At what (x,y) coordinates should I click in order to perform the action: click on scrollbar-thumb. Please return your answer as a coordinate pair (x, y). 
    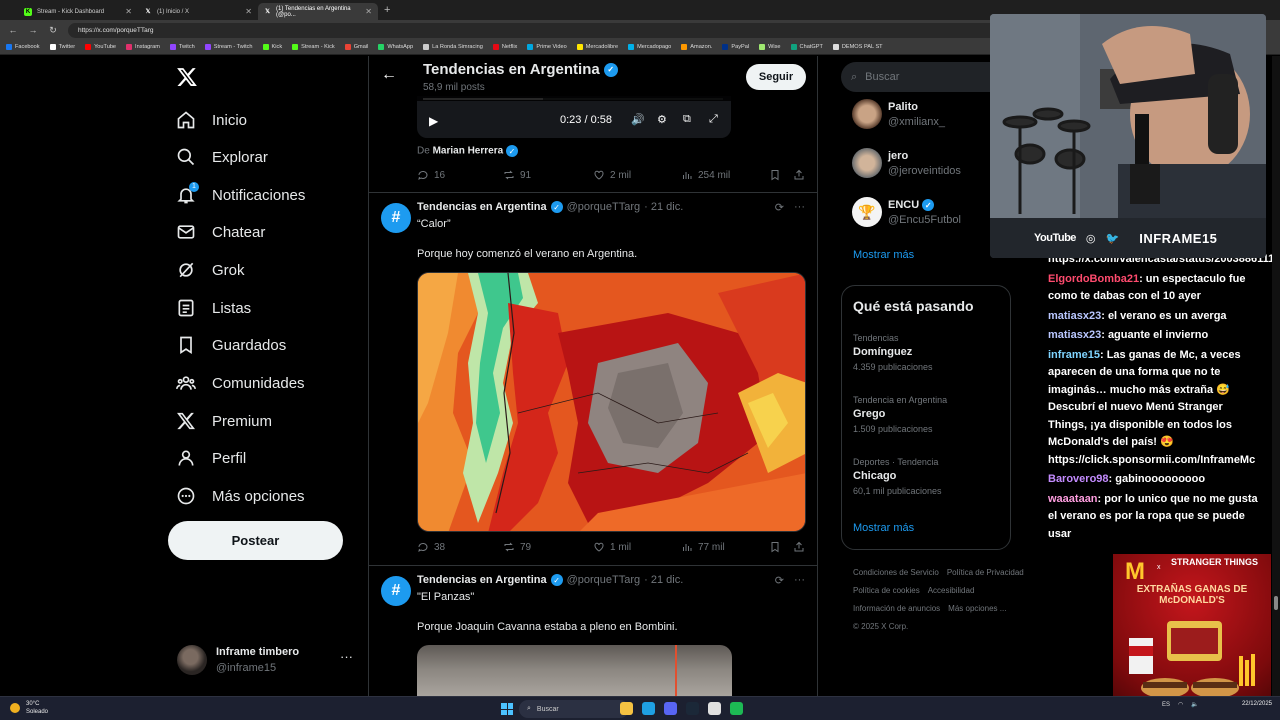
    Looking at the image, I should click on (1276, 603).